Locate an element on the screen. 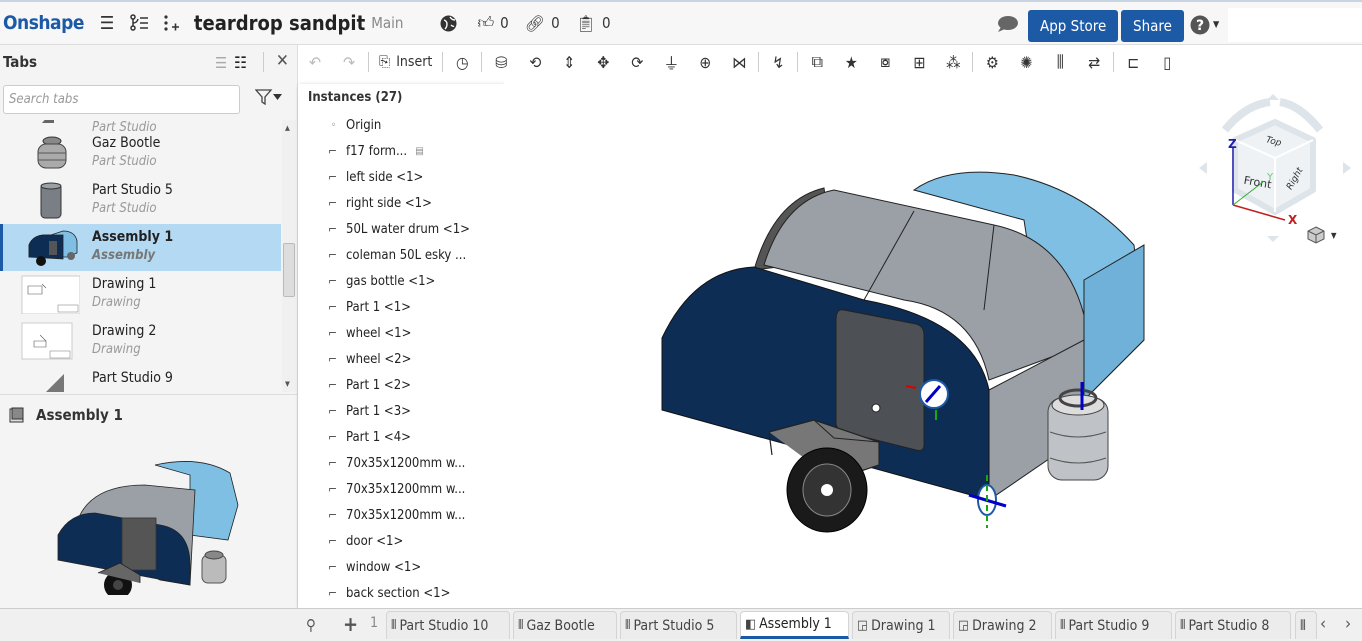  create-branch-icon is located at coordinates (171, 23).